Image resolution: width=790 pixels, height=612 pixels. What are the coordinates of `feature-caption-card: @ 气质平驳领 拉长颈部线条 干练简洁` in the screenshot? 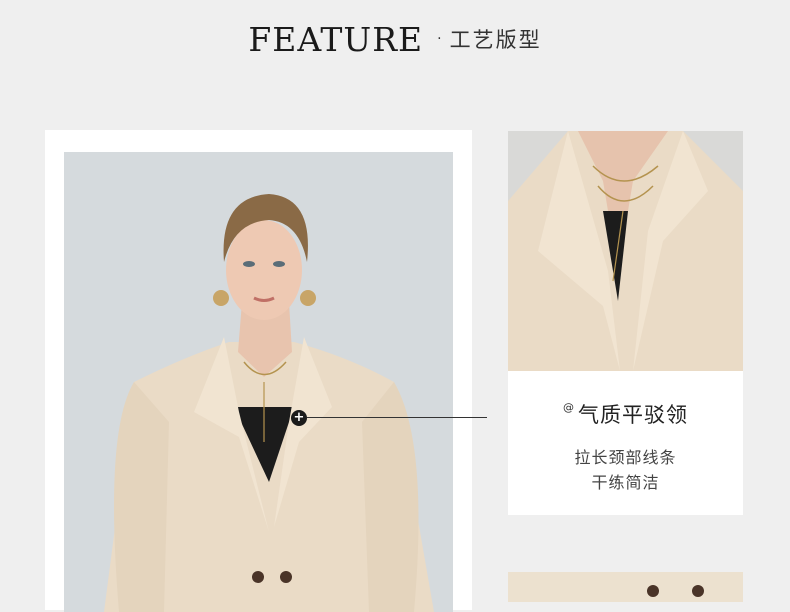 It's located at (625, 443).